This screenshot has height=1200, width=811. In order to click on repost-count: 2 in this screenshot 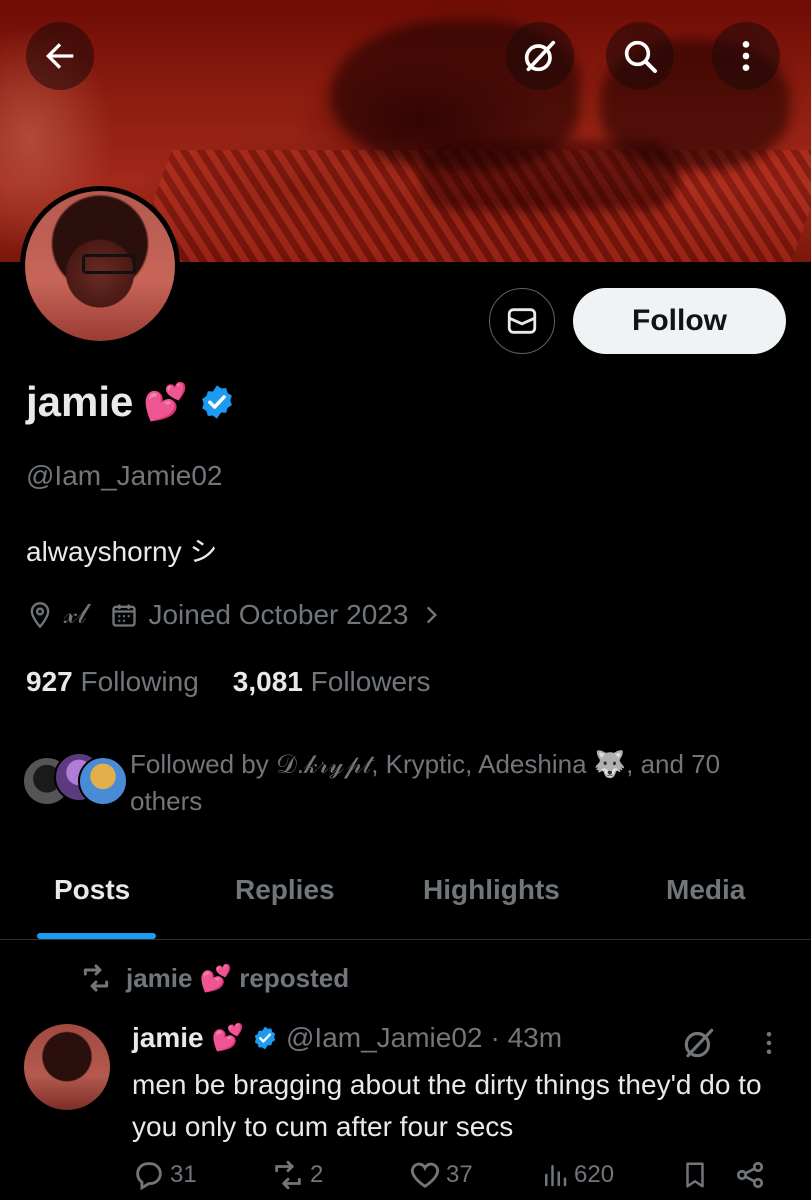, I will do `click(317, 1174)`.